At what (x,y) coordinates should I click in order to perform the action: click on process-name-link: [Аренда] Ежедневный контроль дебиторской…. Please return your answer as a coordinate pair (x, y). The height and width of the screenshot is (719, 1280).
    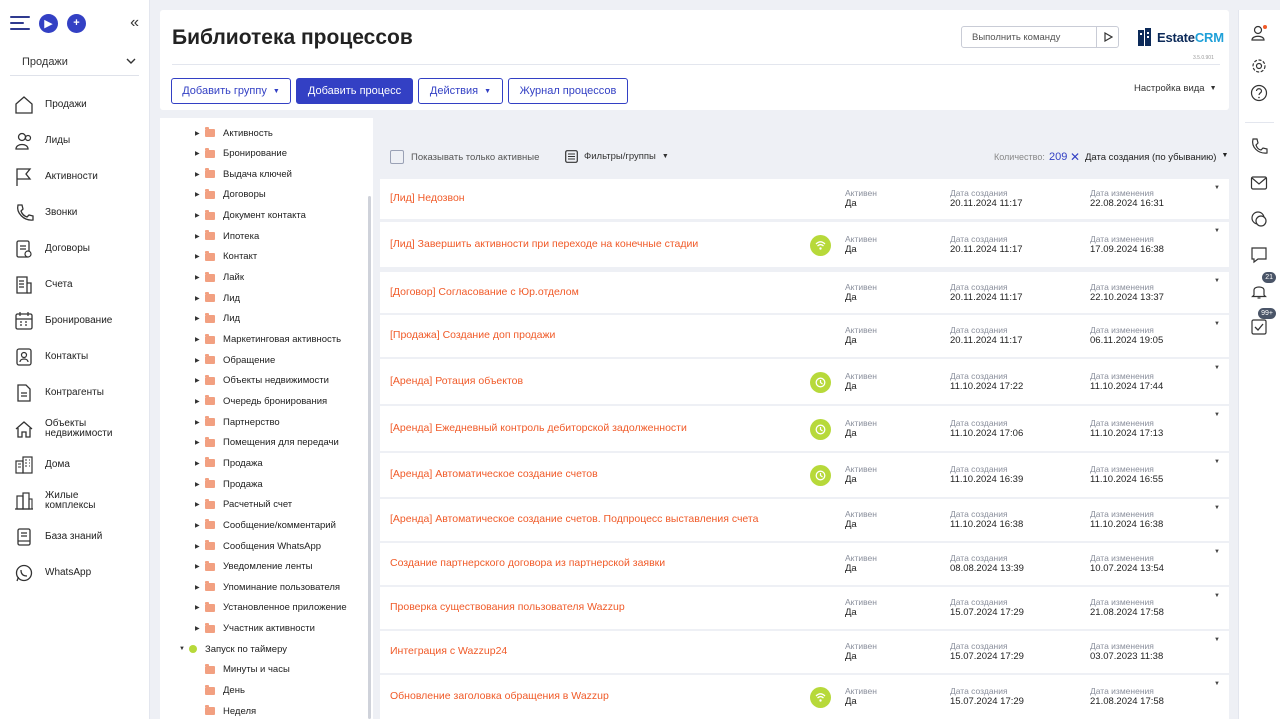
    Looking at the image, I should click on (538, 428).